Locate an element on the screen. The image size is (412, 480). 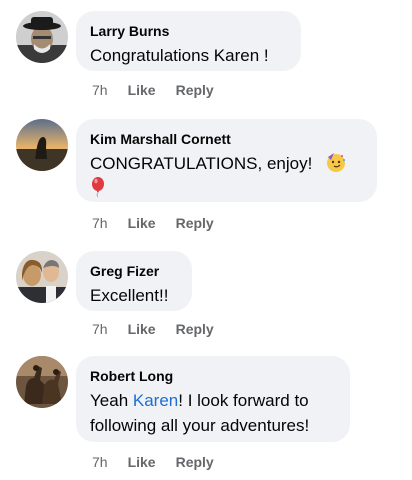
comment-text: Excellent!! is located at coordinates (129, 295).